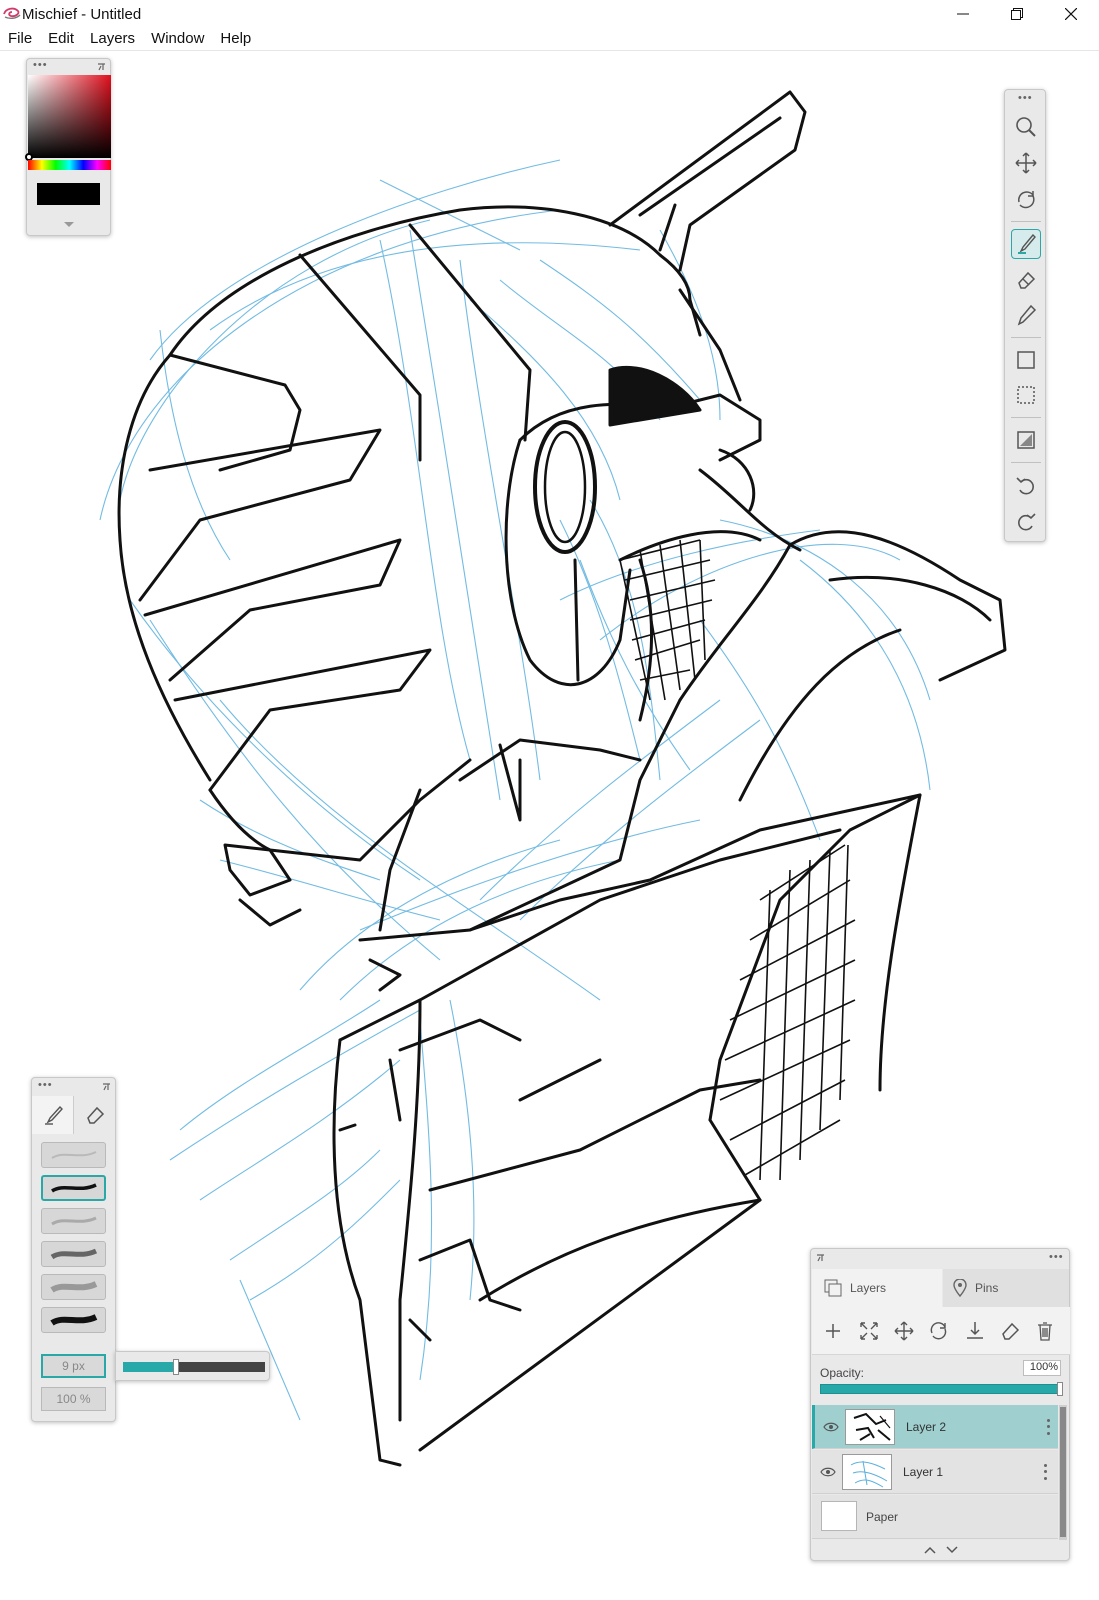 The image size is (1099, 1600). What do you see at coordinates (20, 39) in the screenshot?
I see `menu-file: File` at bounding box center [20, 39].